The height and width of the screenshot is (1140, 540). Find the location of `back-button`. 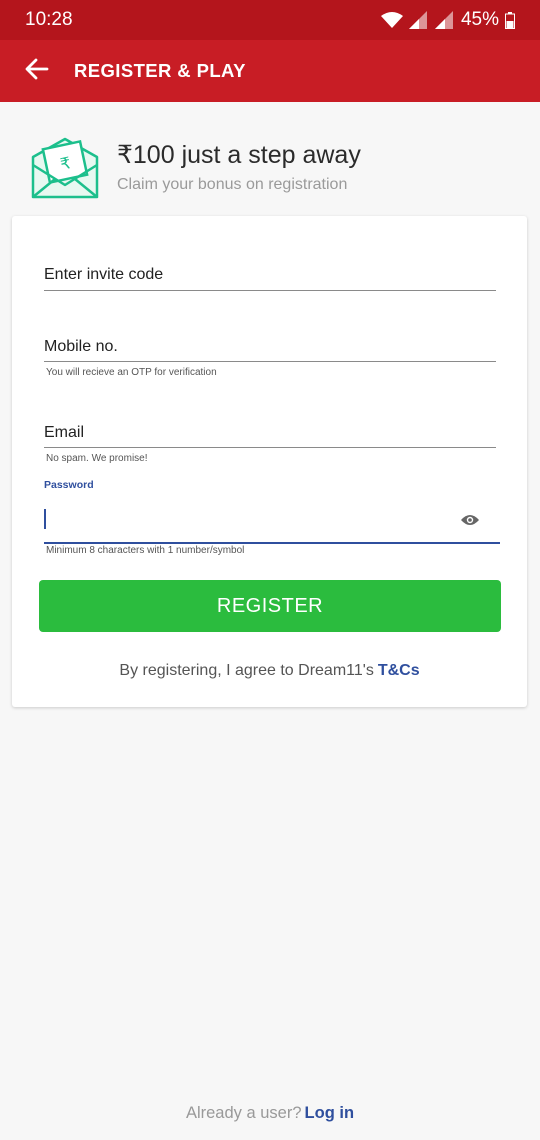

back-button is located at coordinates (37, 71).